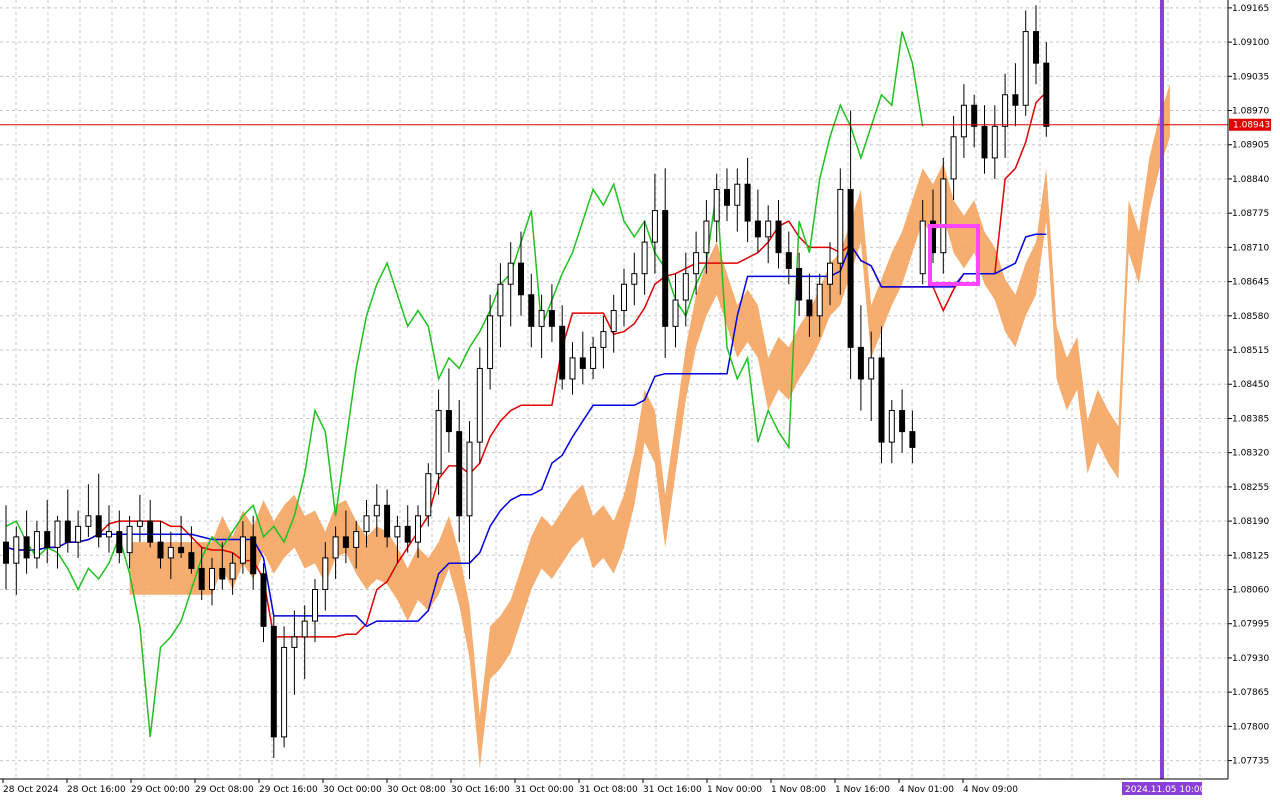 This screenshot has height=804, width=1280. What do you see at coordinates (1250, 283) in the screenshot?
I see `y-tick-label: 1.08645` at bounding box center [1250, 283].